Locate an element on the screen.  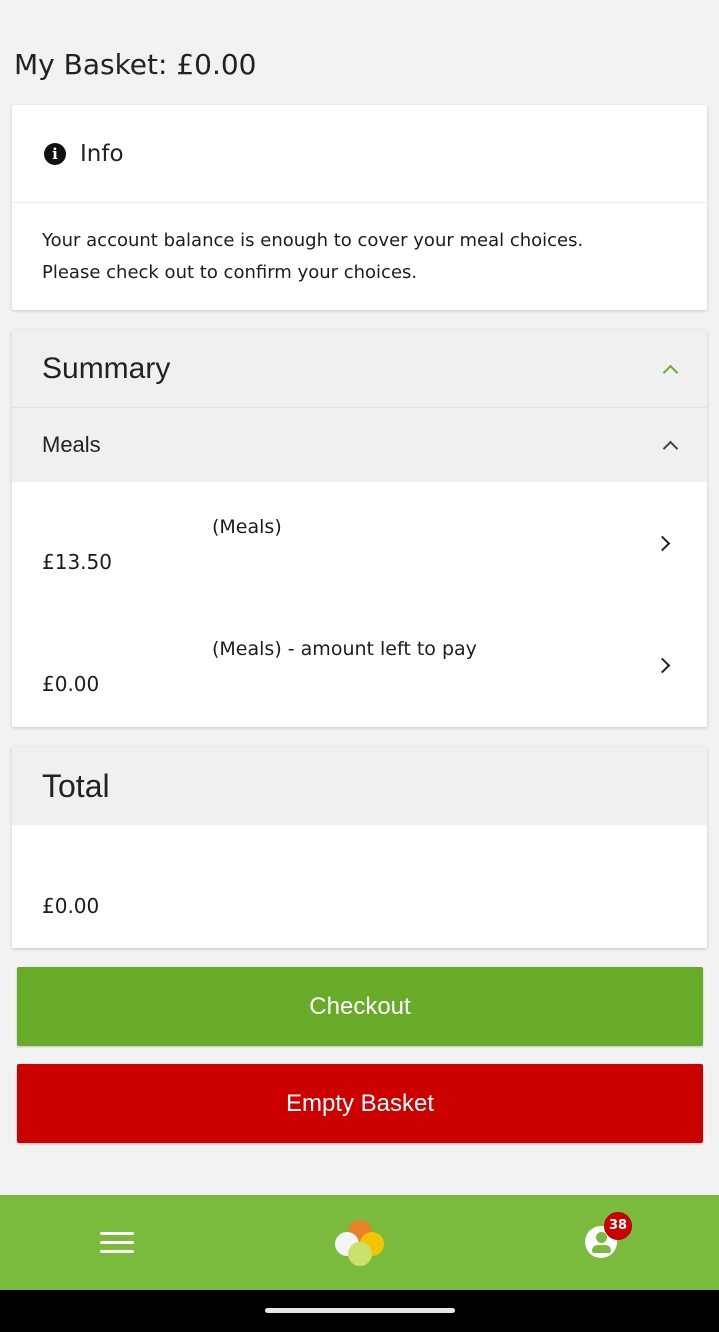
hamburger-menu-icon is located at coordinates (117, 1242).